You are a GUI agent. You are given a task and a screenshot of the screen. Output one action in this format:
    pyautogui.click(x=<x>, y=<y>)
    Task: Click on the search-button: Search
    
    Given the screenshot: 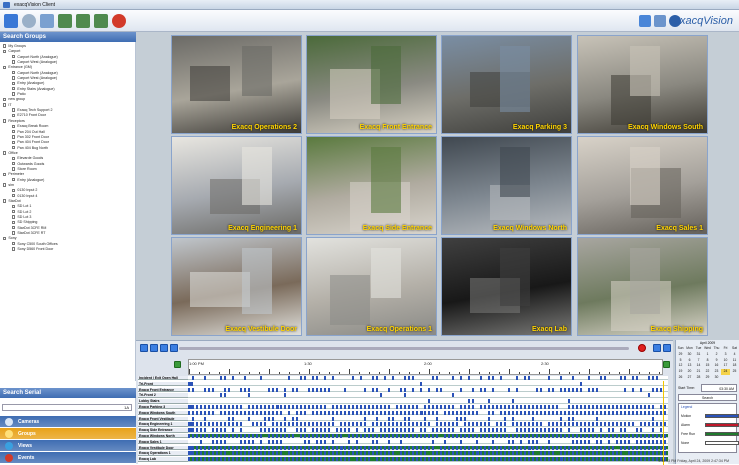 What is the action you would take?
    pyautogui.click(x=707, y=397)
    